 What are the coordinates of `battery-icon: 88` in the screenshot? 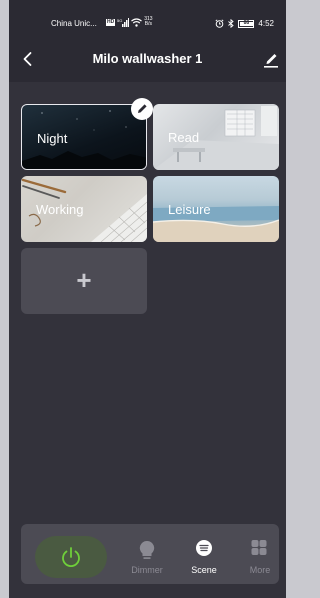 It's located at (246, 23).